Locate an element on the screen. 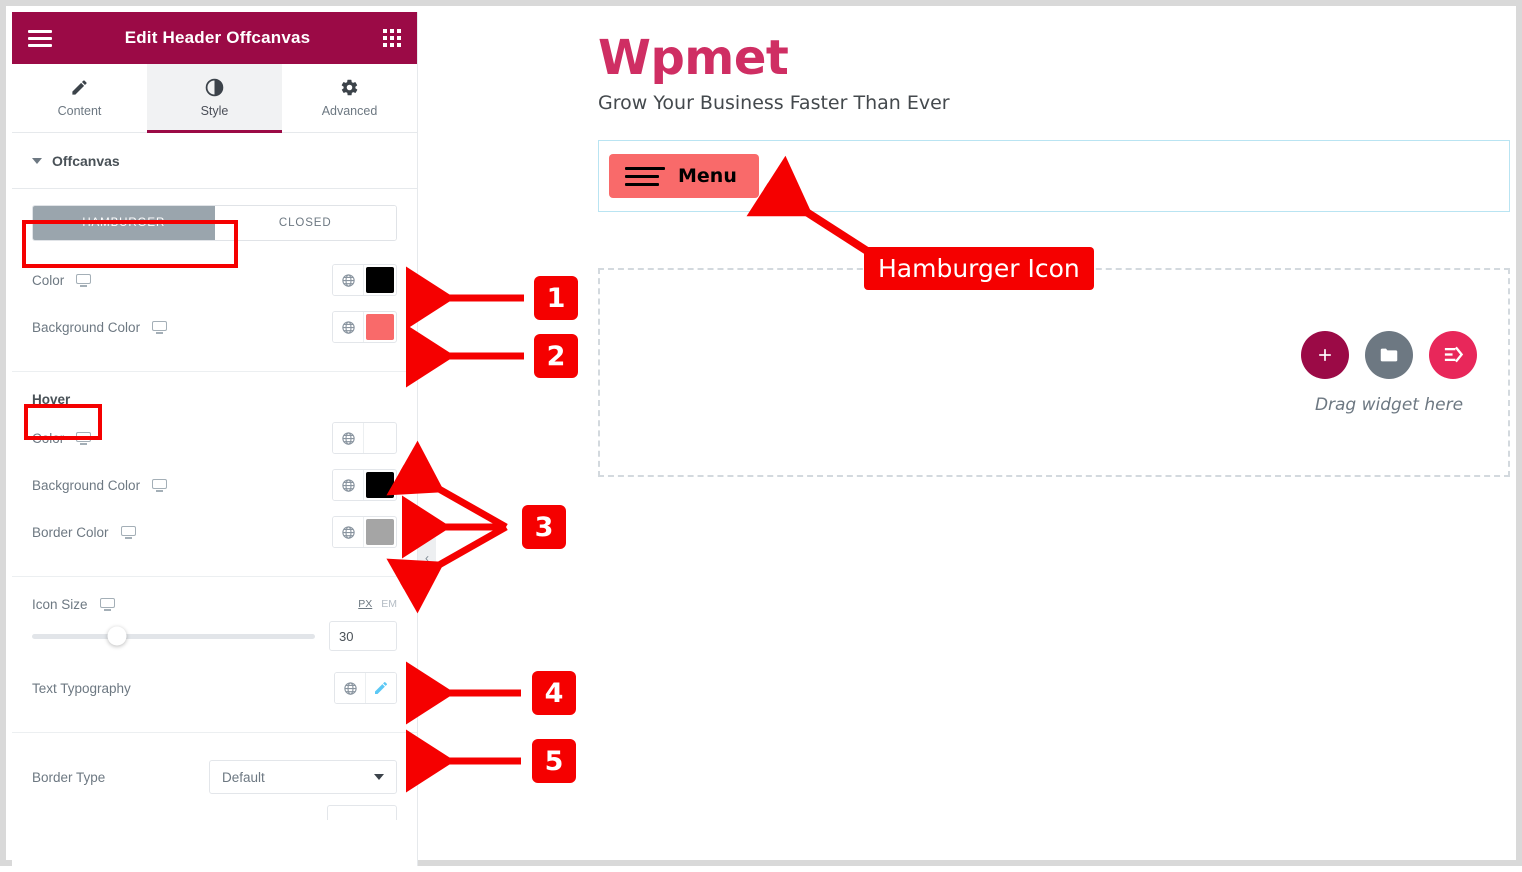 The width and height of the screenshot is (1522, 872). color-swatch-white is located at coordinates (380, 438).